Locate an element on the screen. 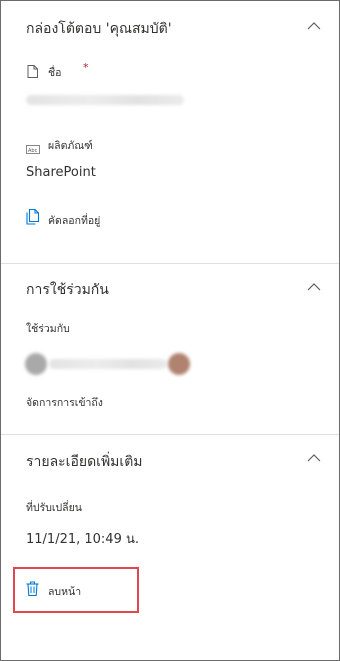  product-field-label: ผลิตภัณฑ์ is located at coordinates (70, 146).